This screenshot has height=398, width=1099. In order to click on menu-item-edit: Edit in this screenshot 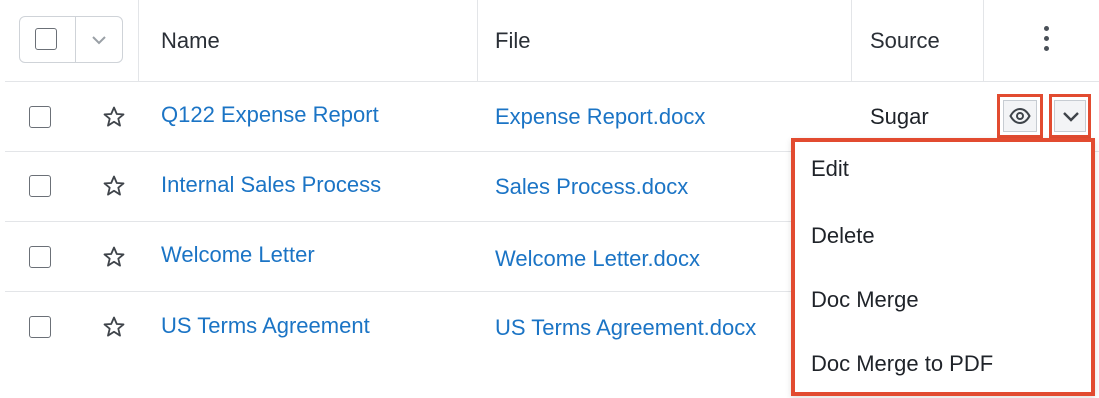, I will do `click(830, 169)`.